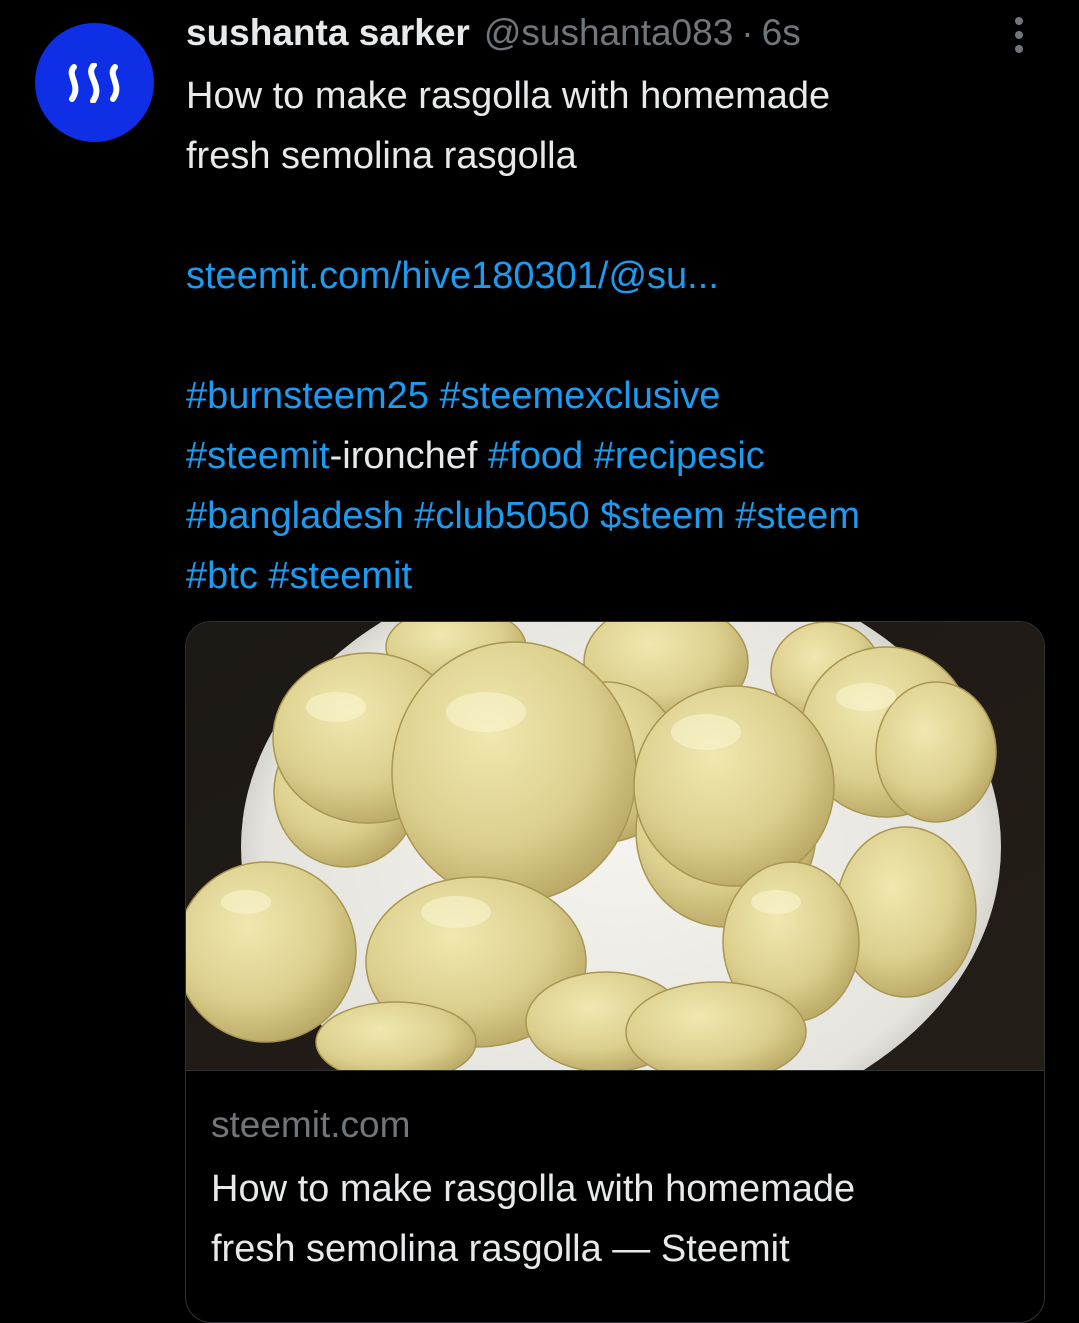 Image resolution: width=1079 pixels, height=1323 pixels. Describe the element at coordinates (258, 456) in the screenshot. I see `hashtag-steemit-prefix: #steemit` at that location.